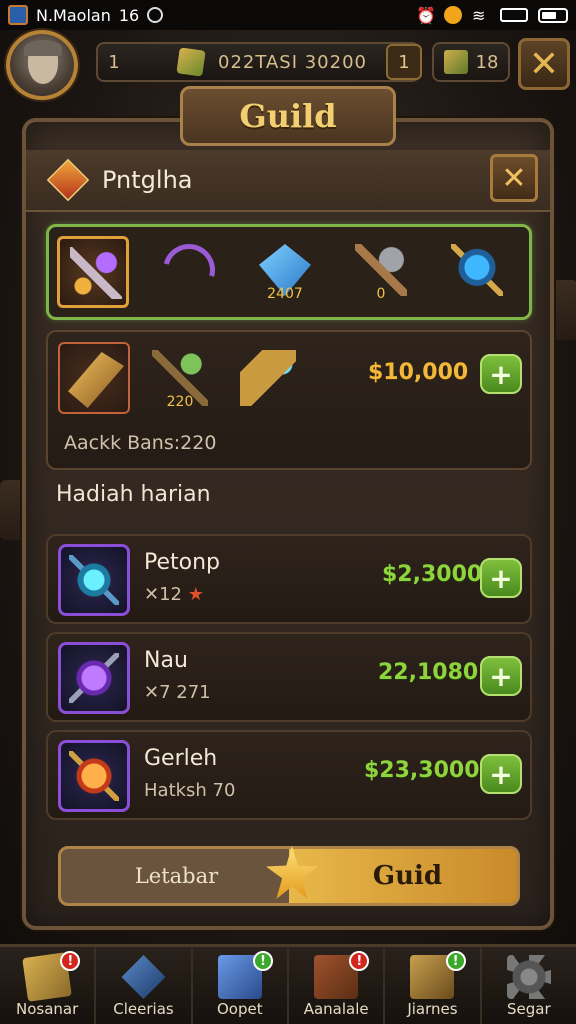 The image size is (576, 1024). What do you see at coordinates (292, 62) in the screenshot?
I see `currency-total: 022TASI 30200` at bounding box center [292, 62].